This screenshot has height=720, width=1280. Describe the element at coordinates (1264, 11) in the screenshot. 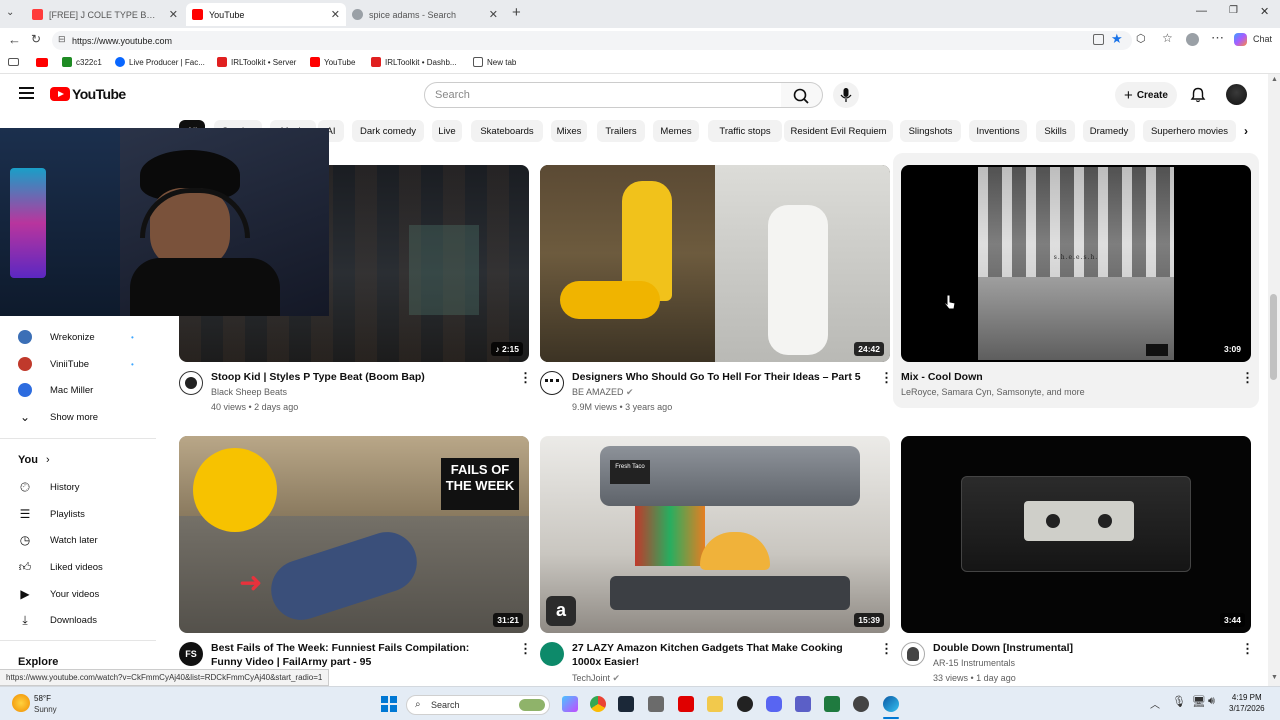

I see `window-close-icon: ✕` at that location.